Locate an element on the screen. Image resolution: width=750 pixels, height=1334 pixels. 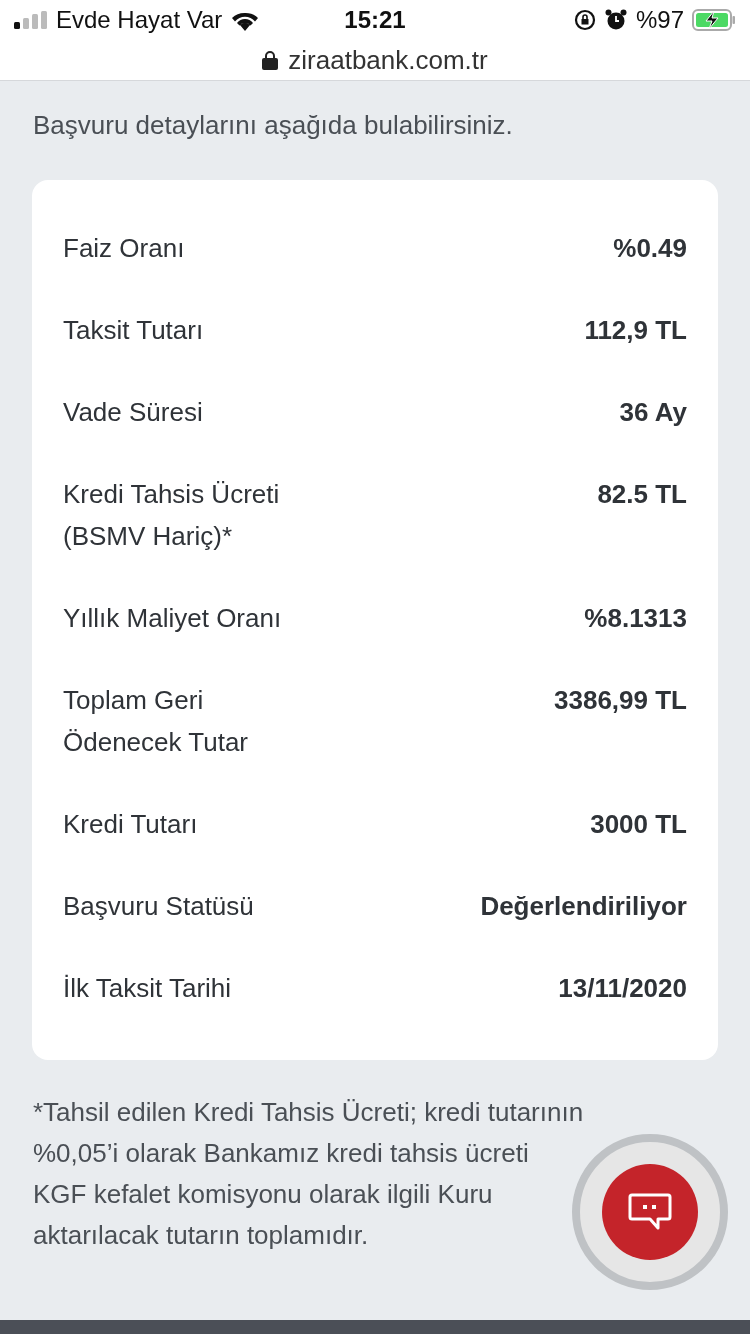
detail-label: Toplam Geri Ödenecek Tutar is located at coordinates (155, 721).